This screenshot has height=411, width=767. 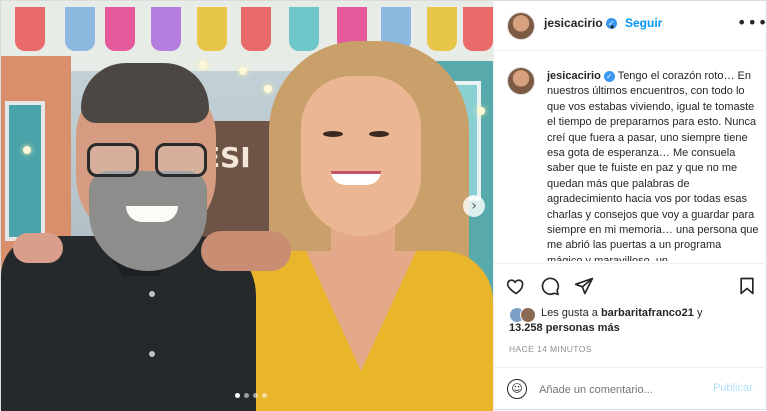 I want to click on carousel-indicator, so click(x=251, y=397).